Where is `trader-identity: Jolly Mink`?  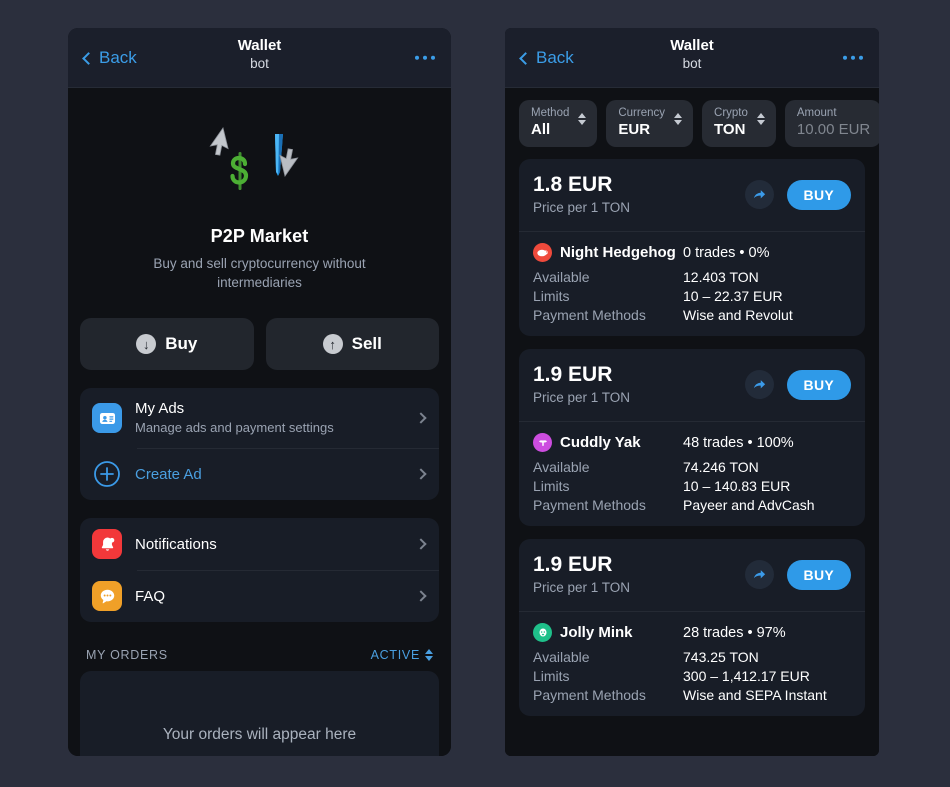 trader-identity: Jolly Mink is located at coordinates (608, 632).